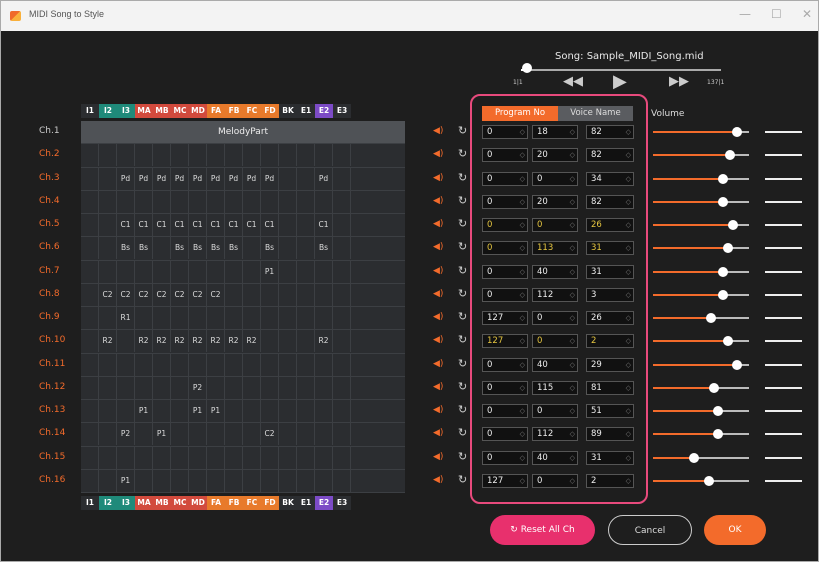 The image size is (819, 562). What do you see at coordinates (126, 318) in the screenshot?
I see `grid-cell: R1` at bounding box center [126, 318].